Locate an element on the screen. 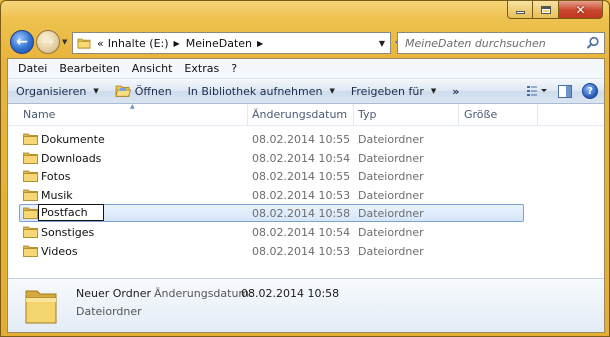 This screenshot has width=610, height=337. help-icon: ? is located at coordinates (590, 91).